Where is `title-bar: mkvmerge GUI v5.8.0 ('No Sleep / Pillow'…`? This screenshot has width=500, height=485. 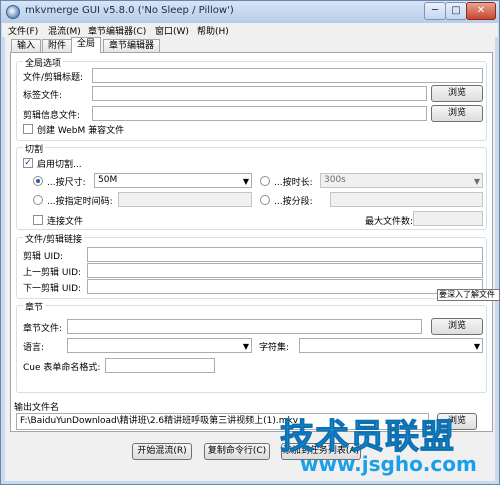
title-bar: mkvmerge GUI v5.8.0 ('No Sleep / Pillow'… is located at coordinates (250, 12).